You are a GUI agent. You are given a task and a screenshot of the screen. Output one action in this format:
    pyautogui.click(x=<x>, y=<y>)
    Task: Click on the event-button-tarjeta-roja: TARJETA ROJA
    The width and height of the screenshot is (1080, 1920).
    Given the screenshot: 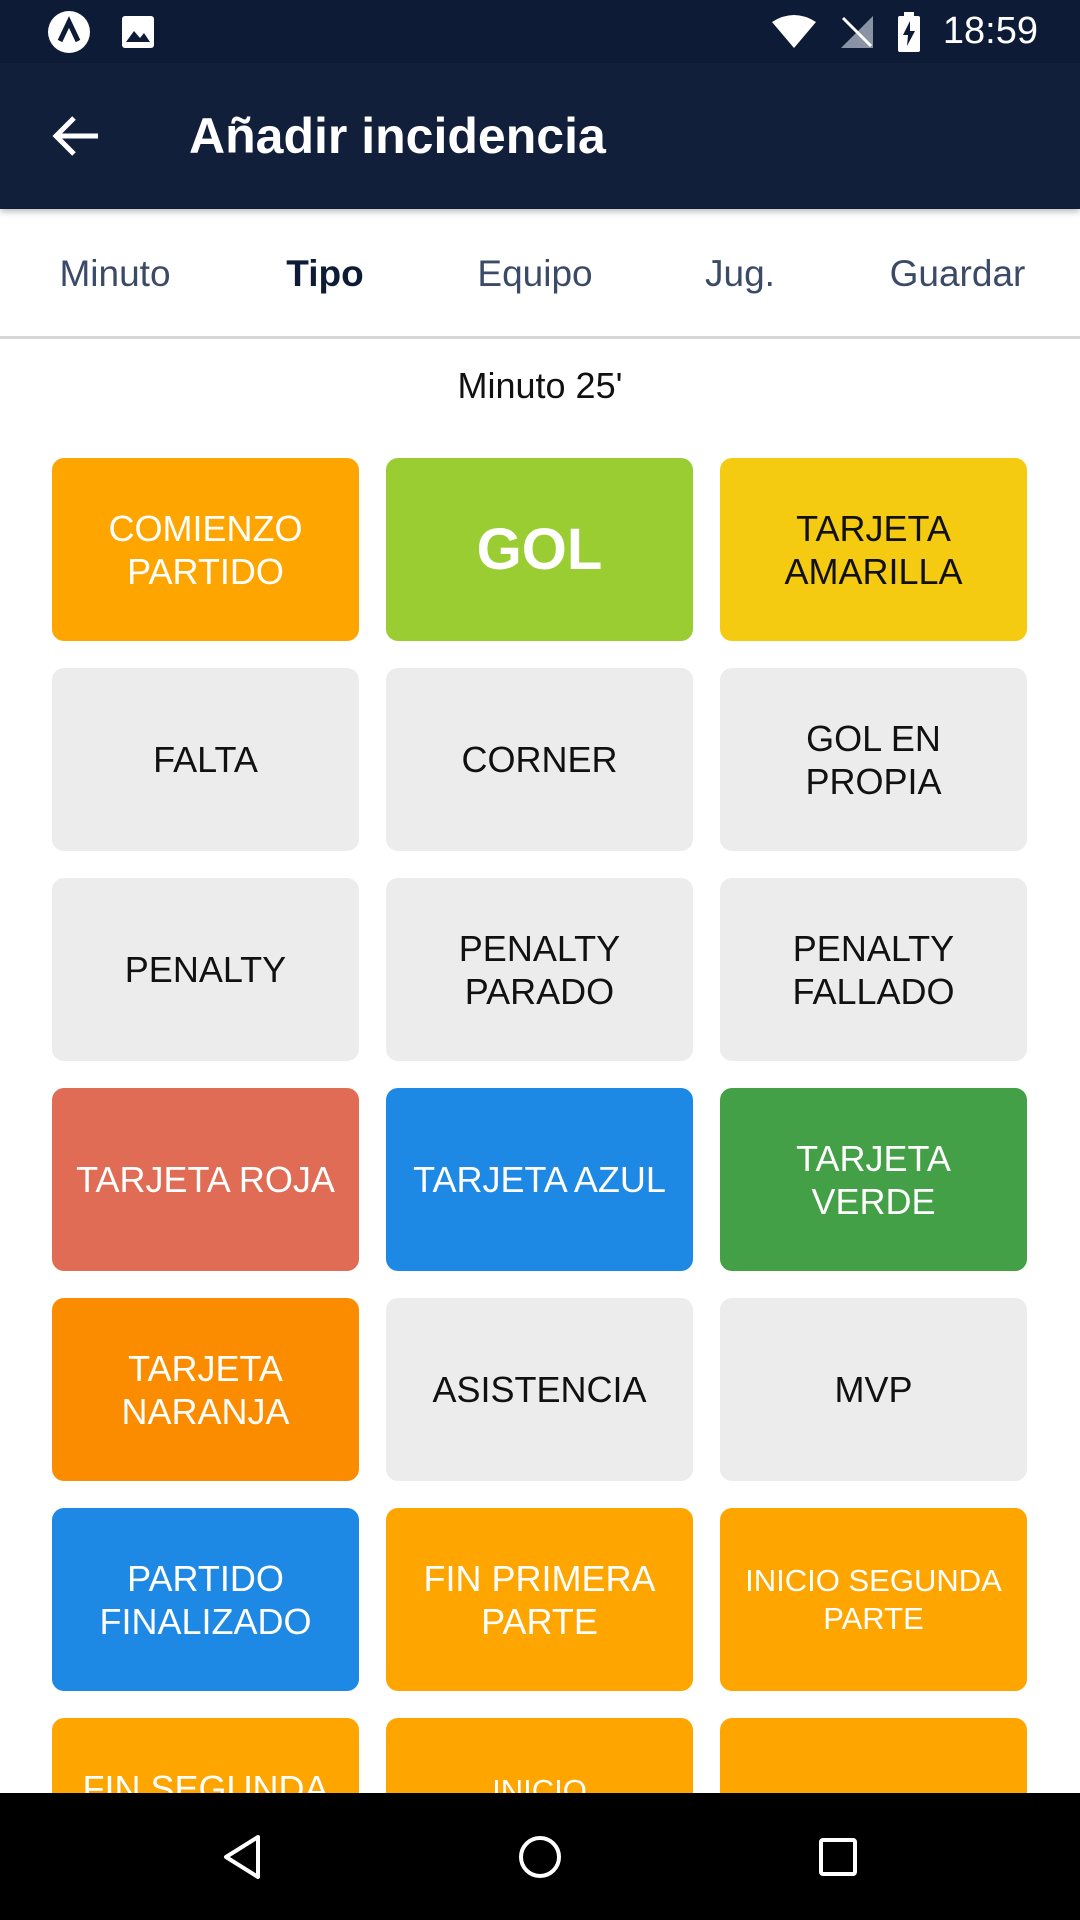 What is the action you would take?
    pyautogui.click(x=205, y=1179)
    